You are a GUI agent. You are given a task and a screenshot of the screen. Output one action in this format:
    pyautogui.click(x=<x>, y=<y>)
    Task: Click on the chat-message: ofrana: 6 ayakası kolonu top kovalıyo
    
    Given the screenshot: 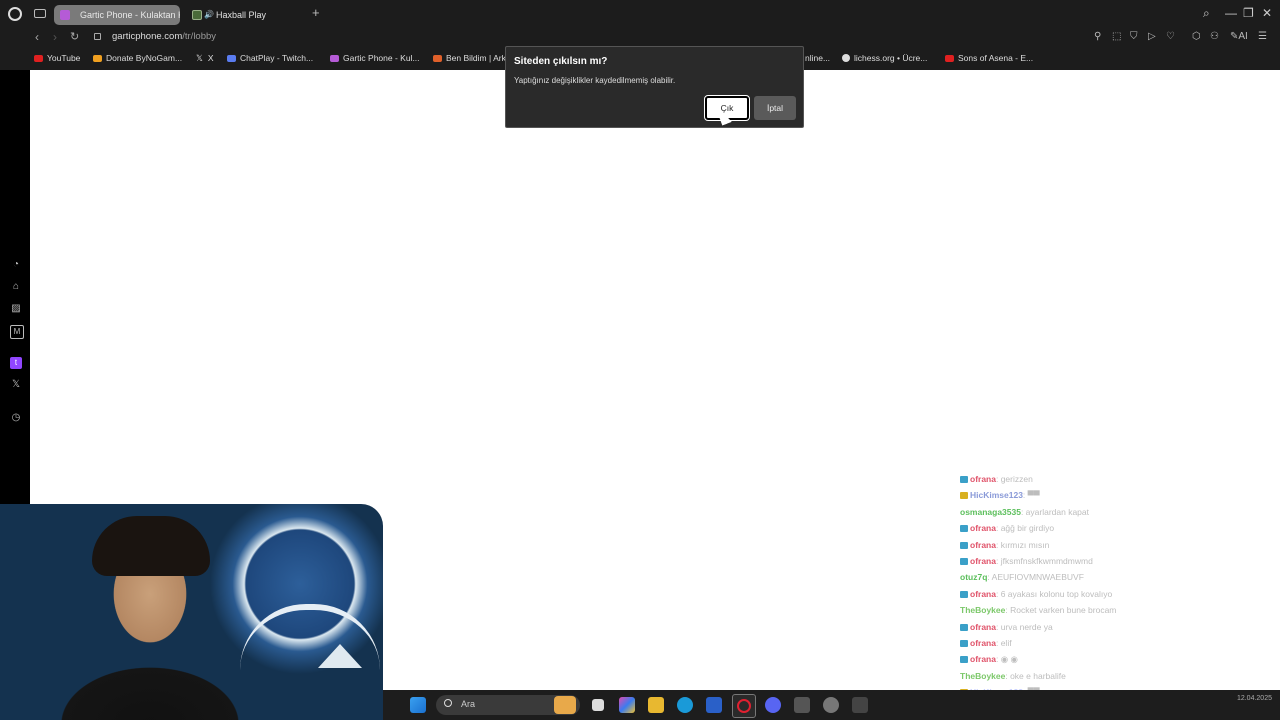 What is the action you would take?
    pyautogui.click(x=1110, y=597)
    